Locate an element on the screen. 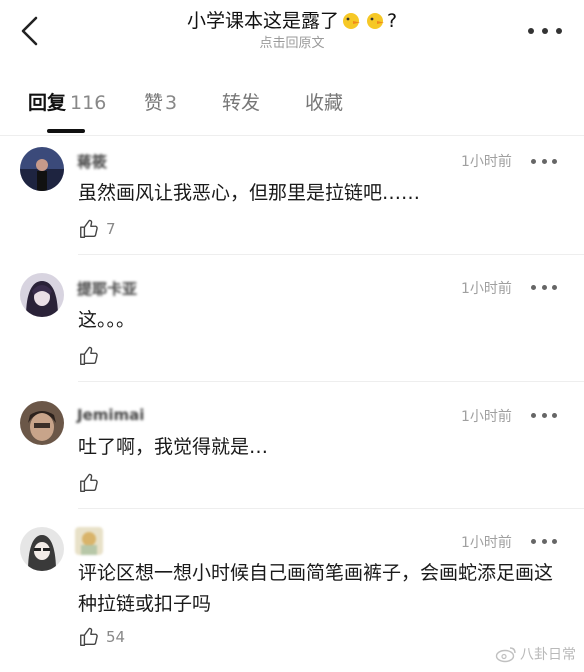 This screenshot has width=584, height=672. active-tab-indicator is located at coordinates (66, 131).